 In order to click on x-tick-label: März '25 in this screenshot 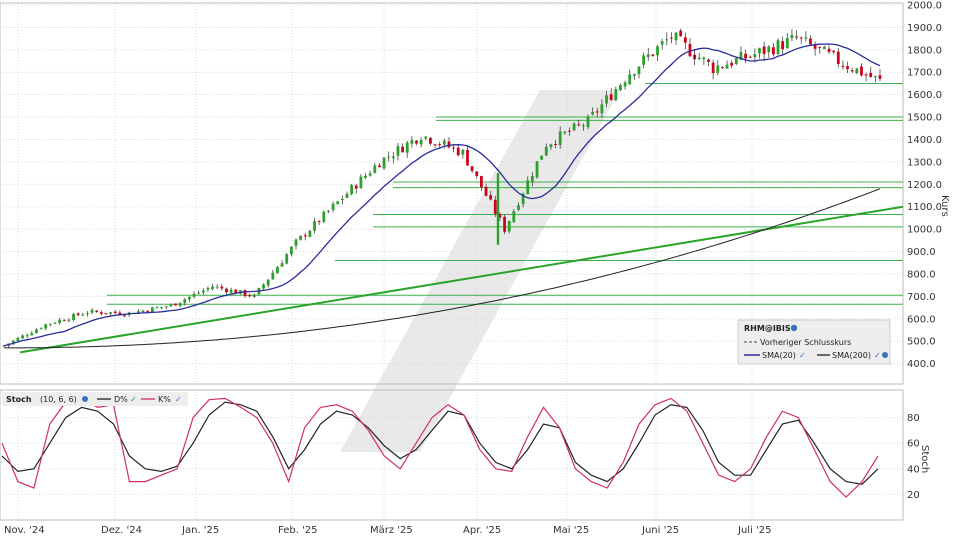, I will do `click(391, 530)`.